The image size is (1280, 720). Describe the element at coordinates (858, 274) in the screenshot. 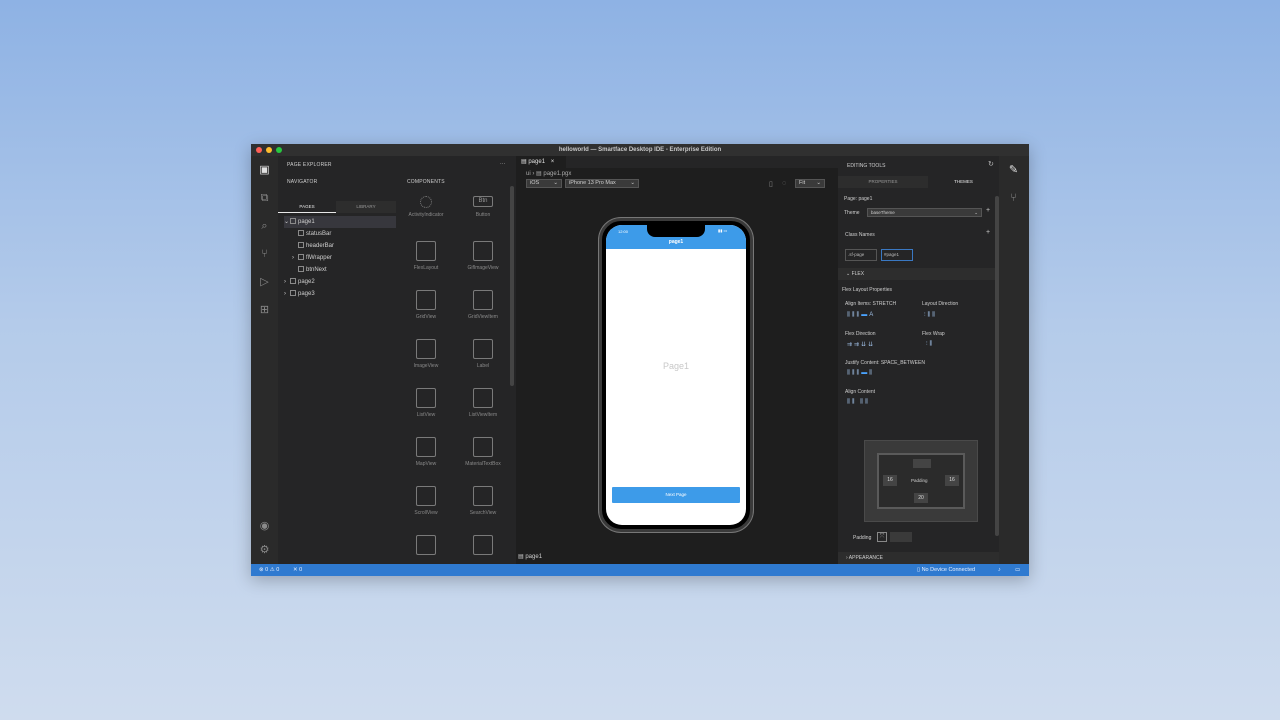

I see `flex-section-label: FLEX` at that location.